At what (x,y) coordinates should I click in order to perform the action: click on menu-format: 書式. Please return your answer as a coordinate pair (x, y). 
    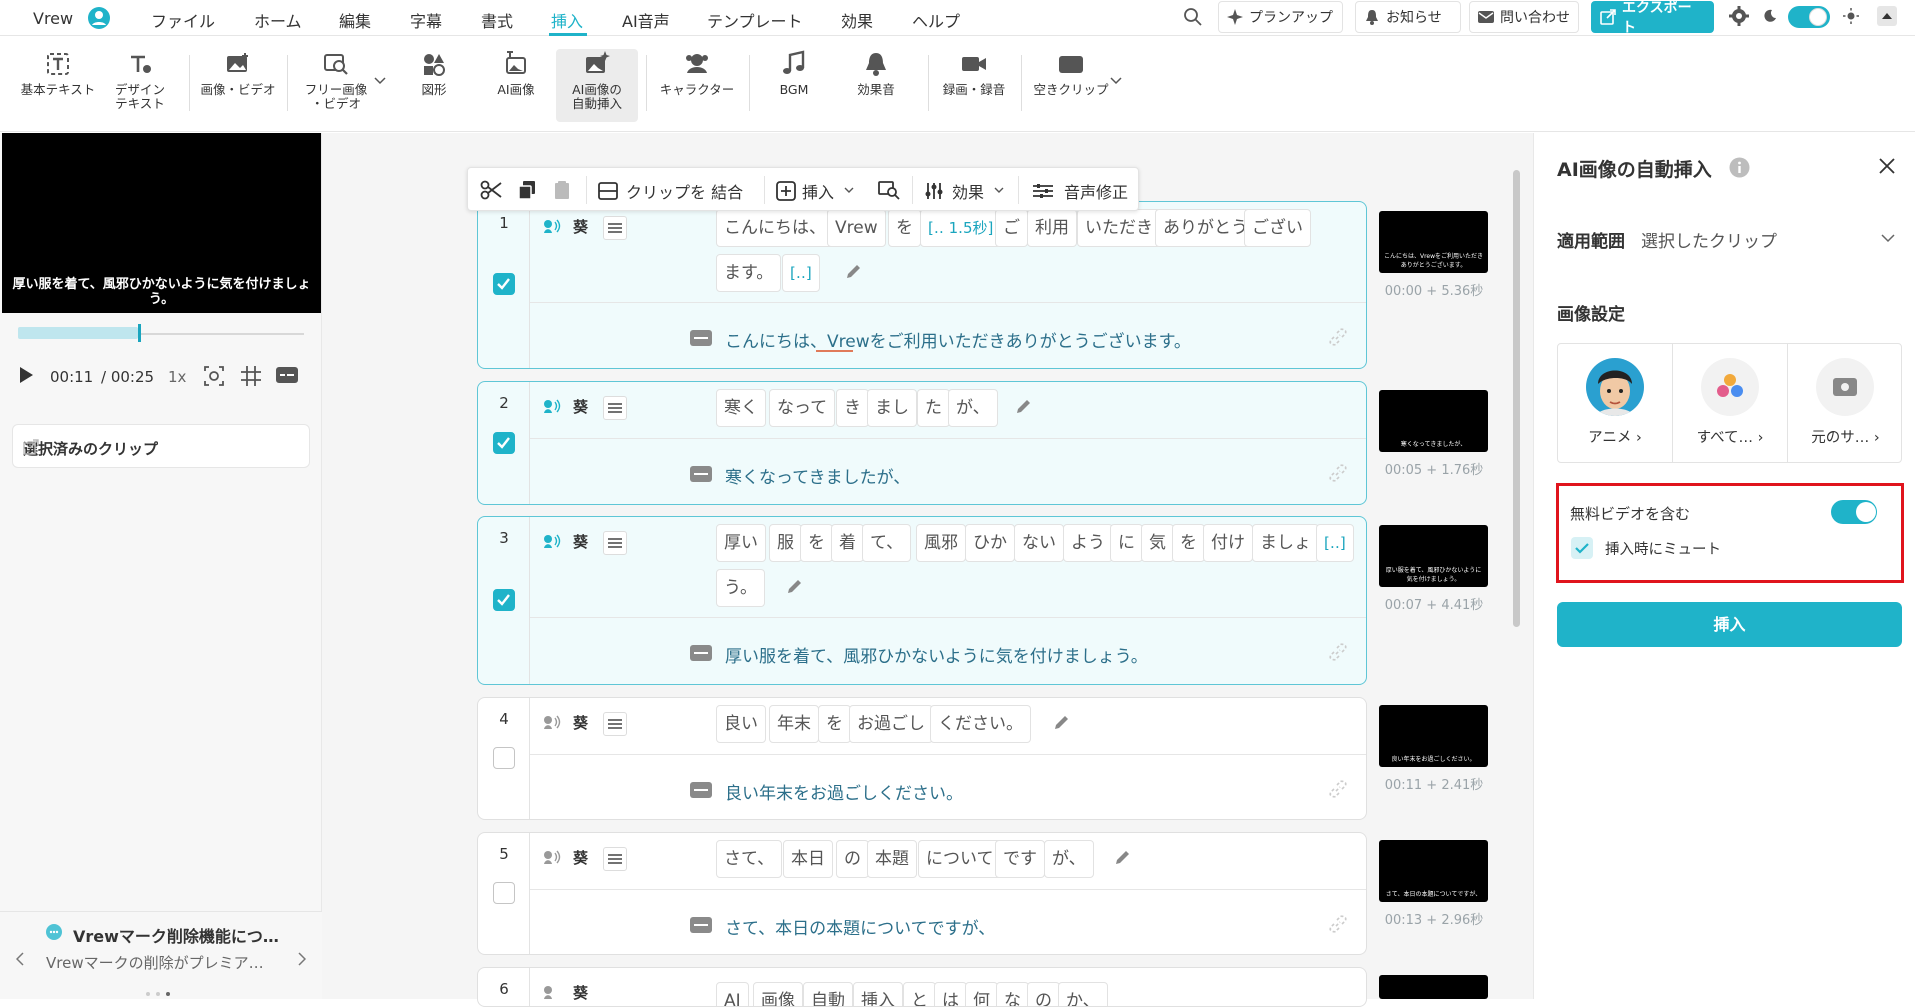
    Looking at the image, I should click on (497, 20).